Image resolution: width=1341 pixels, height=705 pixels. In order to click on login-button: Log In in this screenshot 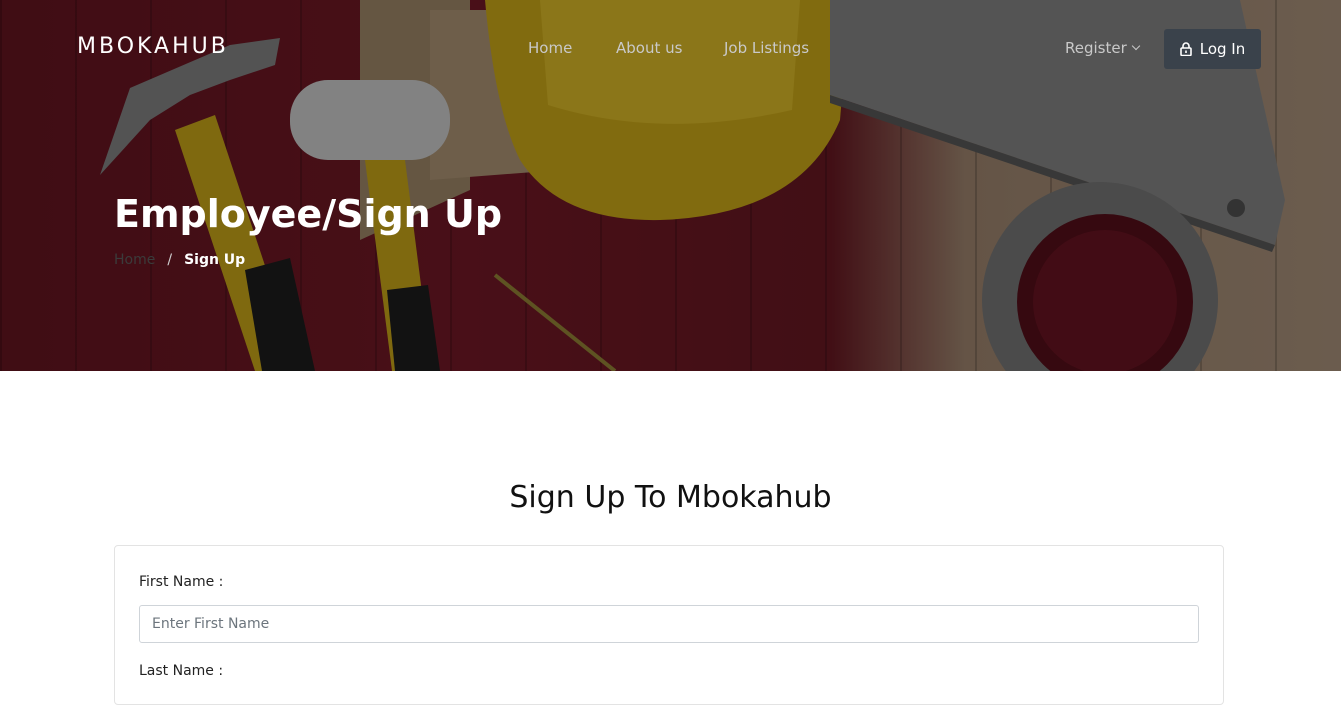, I will do `click(1212, 49)`.